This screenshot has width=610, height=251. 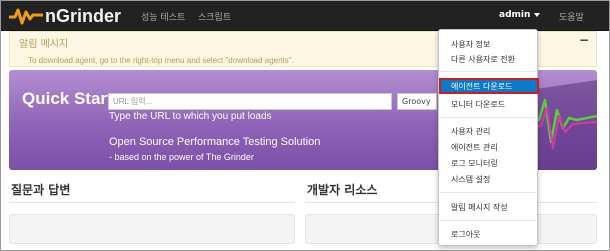 What do you see at coordinates (163, 16) in the screenshot?
I see `nav-performance-test: 성능 테스트` at bounding box center [163, 16].